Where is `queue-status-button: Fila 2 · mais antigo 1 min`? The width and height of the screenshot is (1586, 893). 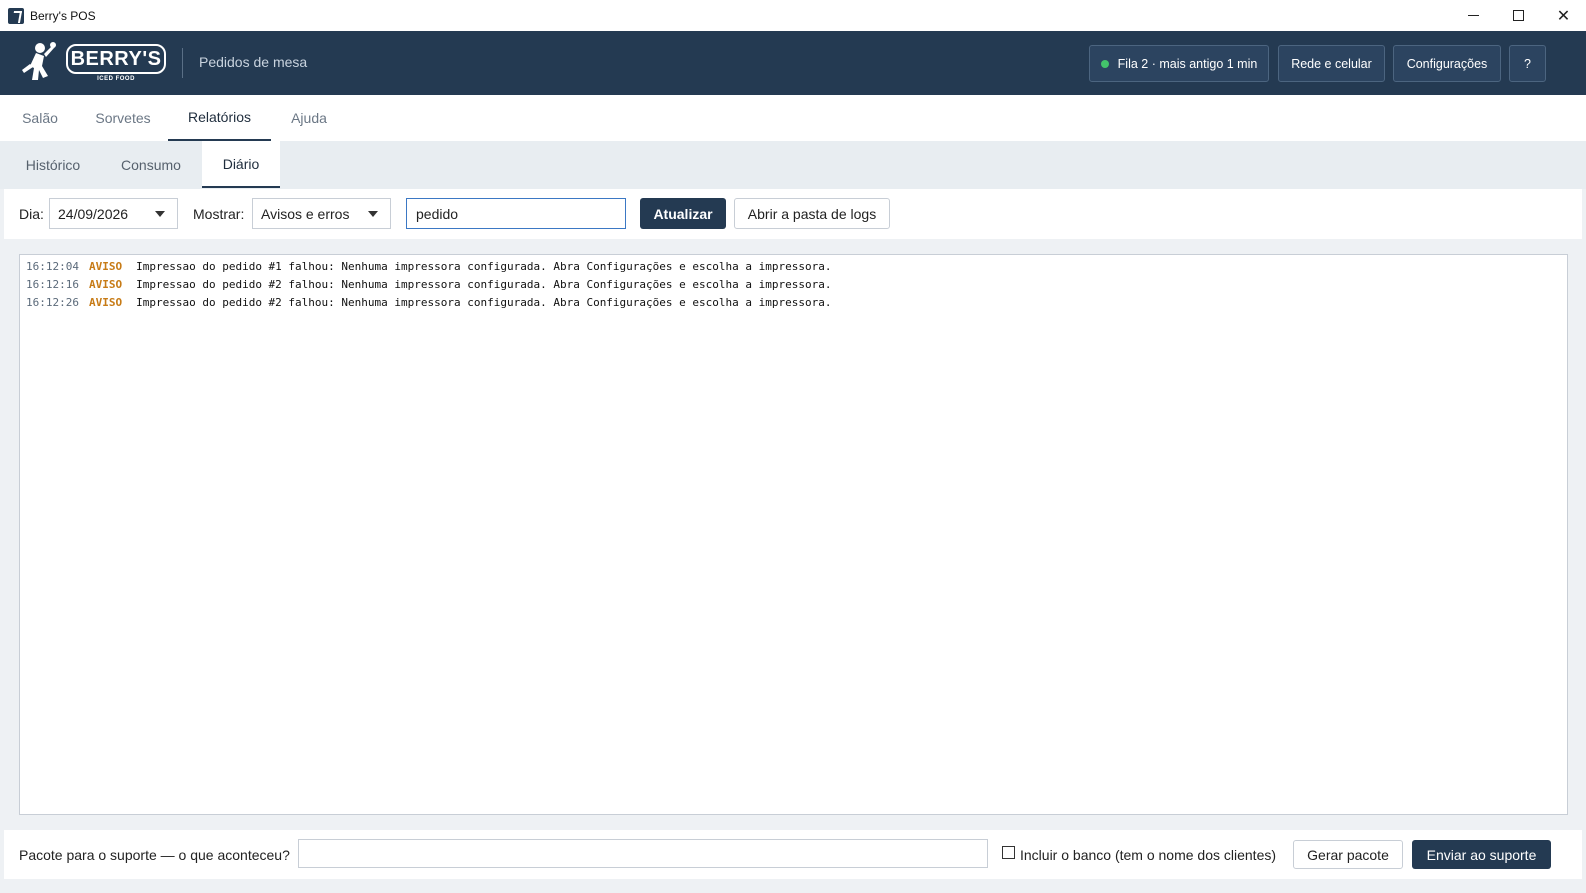 queue-status-button: Fila 2 · mais antigo 1 min is located at coordinates (1179, 63).